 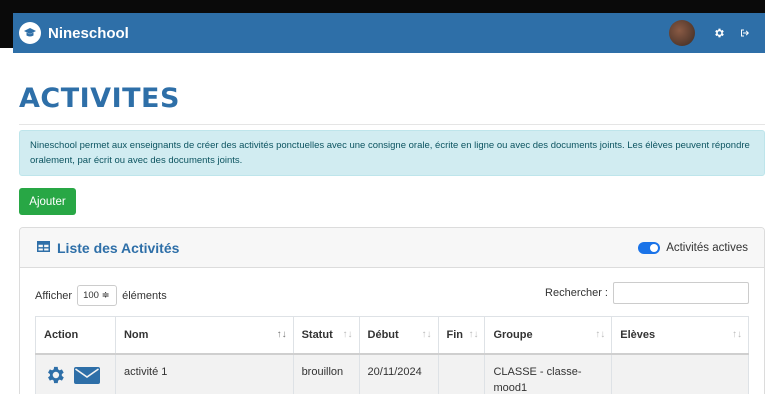 I want to click on brand: Nineschool, so click(x=74, y=33).